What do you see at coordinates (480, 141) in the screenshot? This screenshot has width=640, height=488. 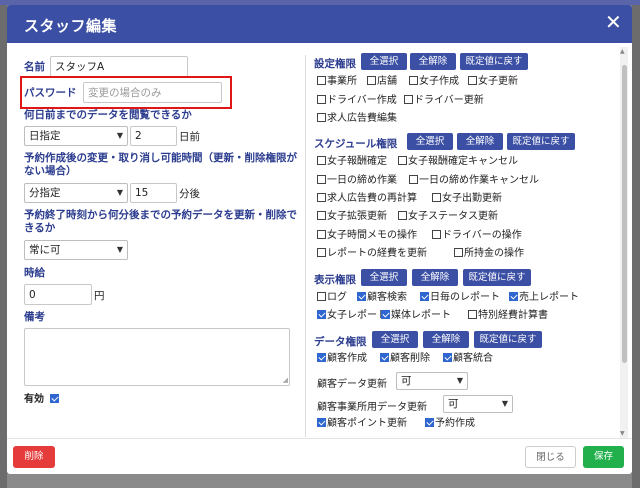 I see `schedule-clear-all-button: 全解除` at bounding box center [480, 141].